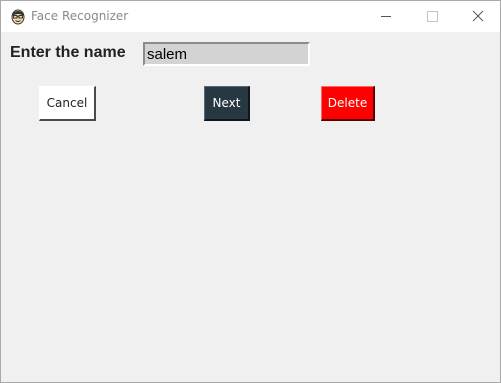 The image size is (501, 383). I want to click on face-recognizer-app-icon, so click(18, 16).